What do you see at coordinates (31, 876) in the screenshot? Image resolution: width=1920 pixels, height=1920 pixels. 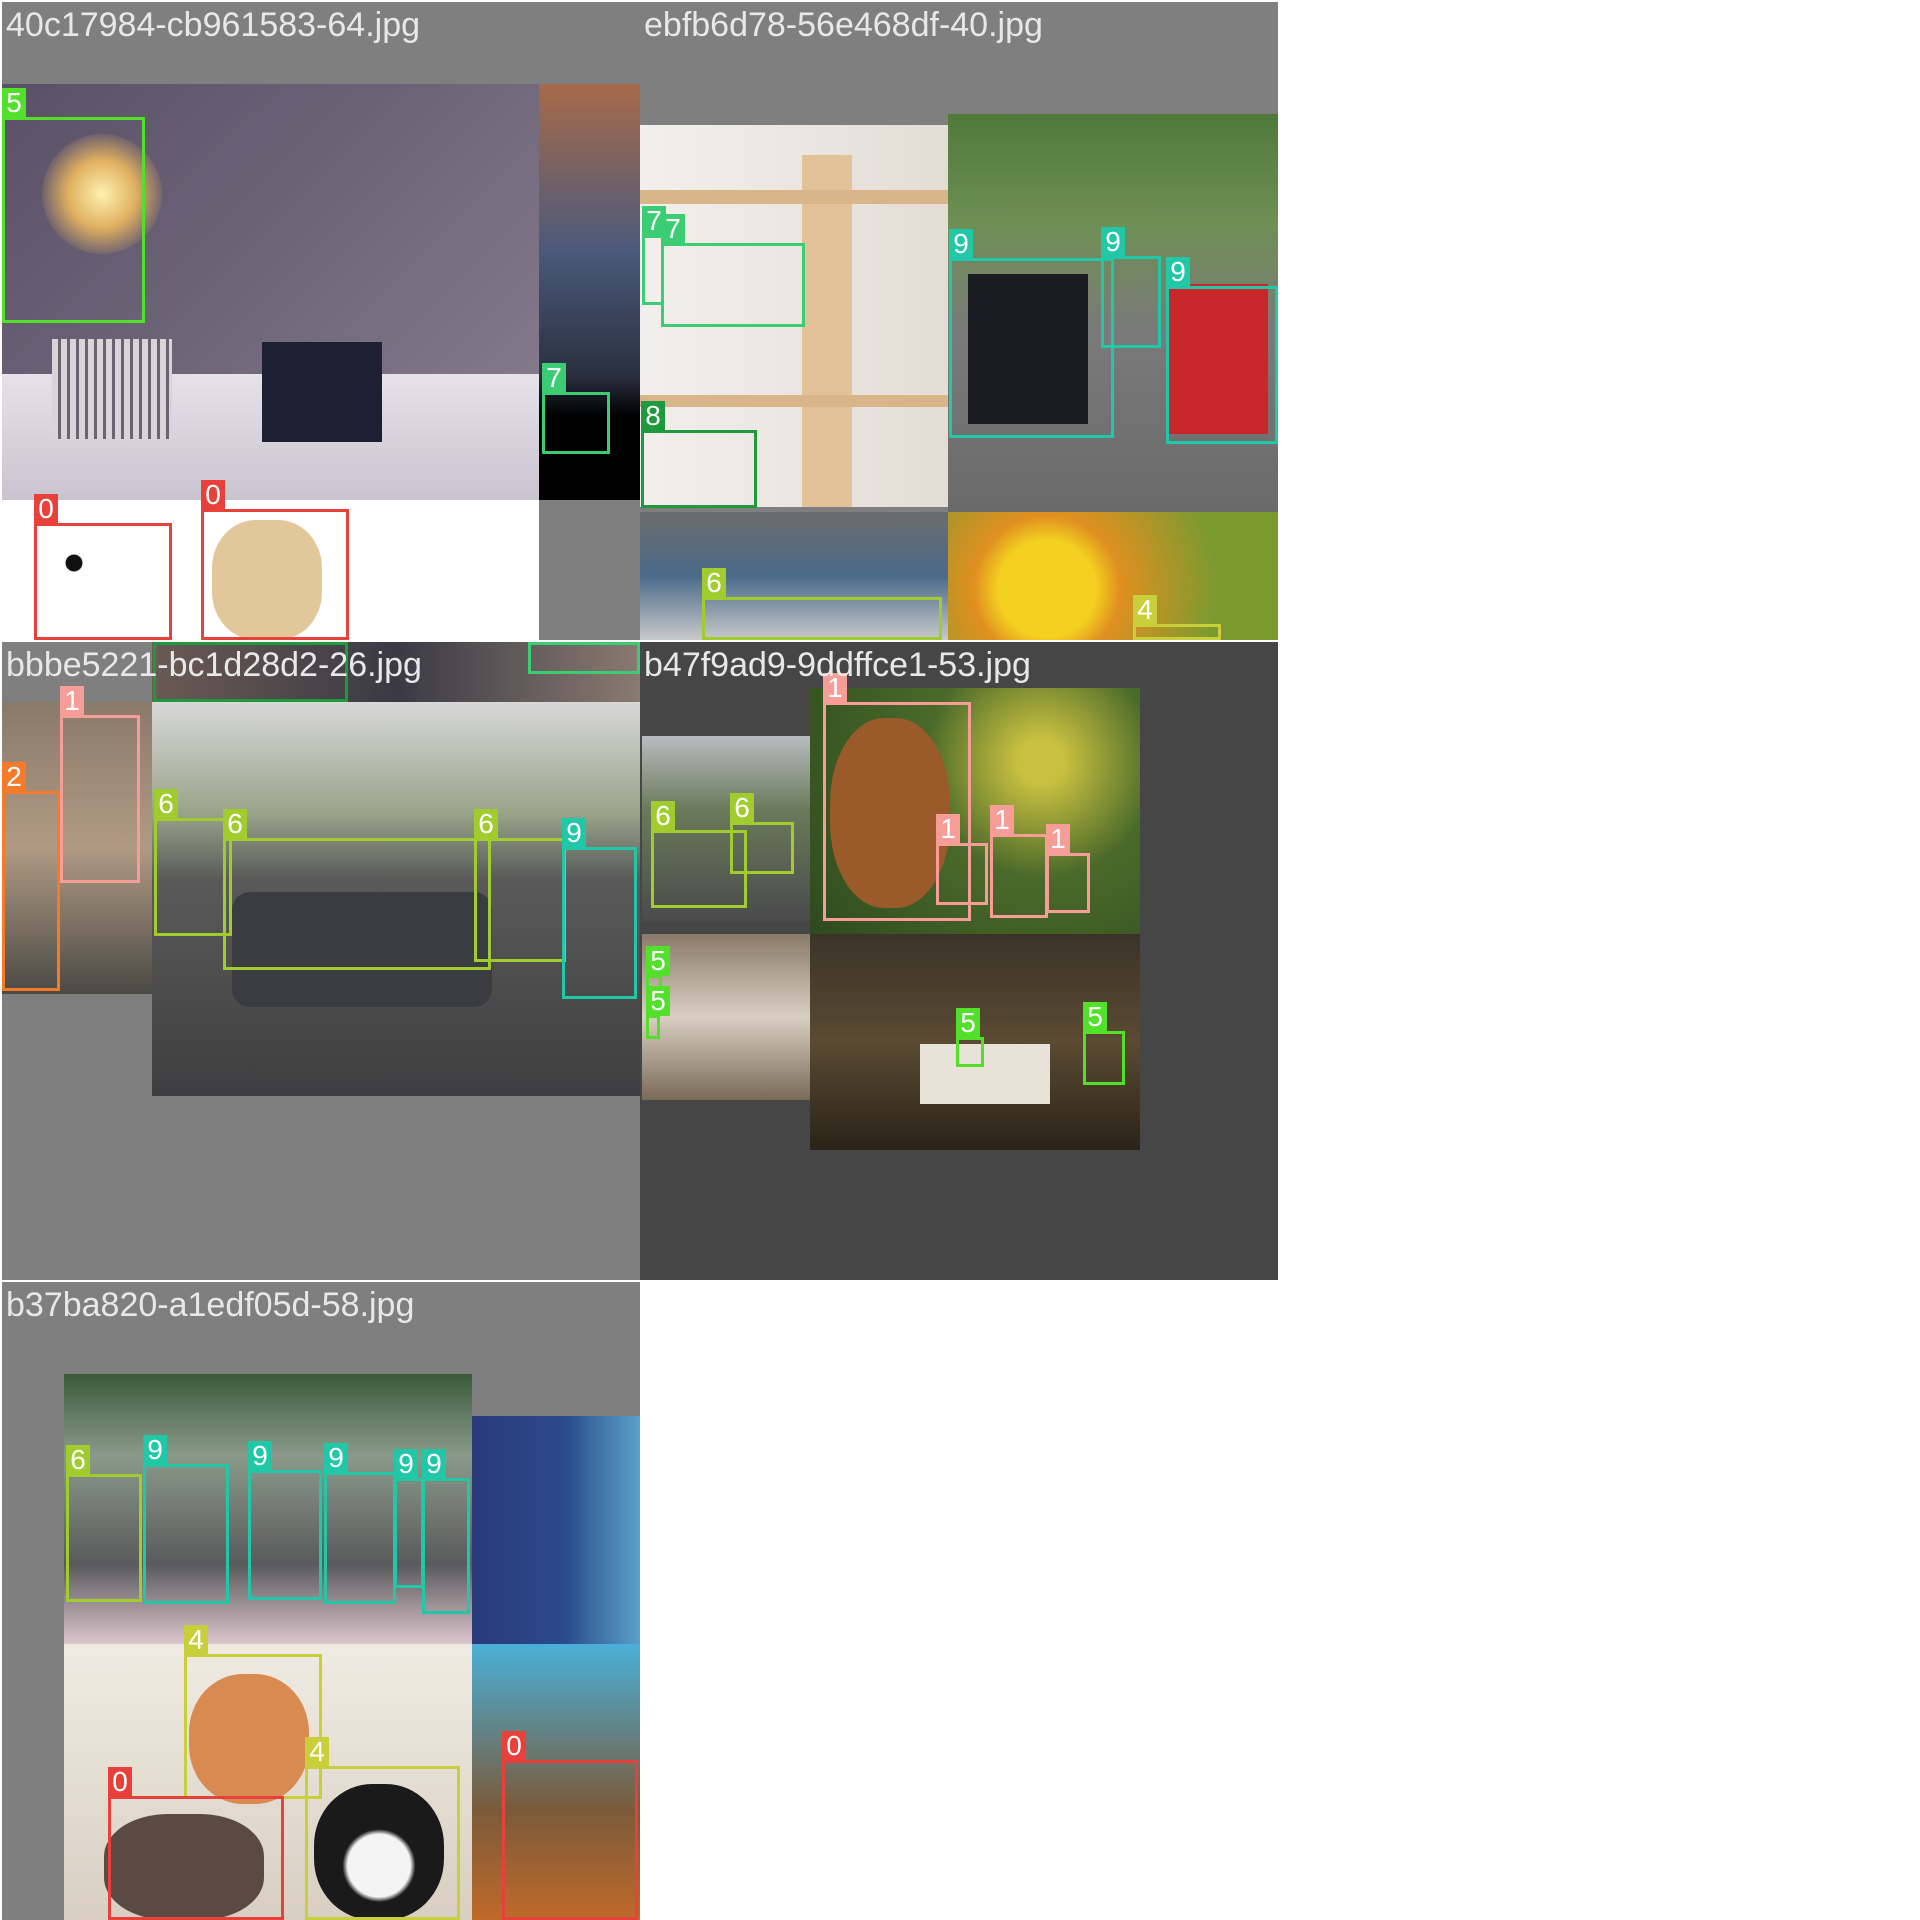 I see `bbox-duck: 2` at bounding box center [31, 876].